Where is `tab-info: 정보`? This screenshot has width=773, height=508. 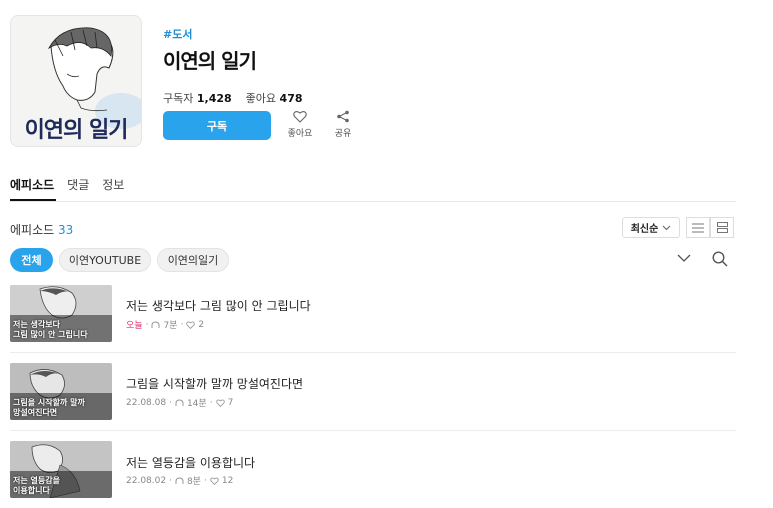 tab-info: 정보 is located at coordinates (113, 184).